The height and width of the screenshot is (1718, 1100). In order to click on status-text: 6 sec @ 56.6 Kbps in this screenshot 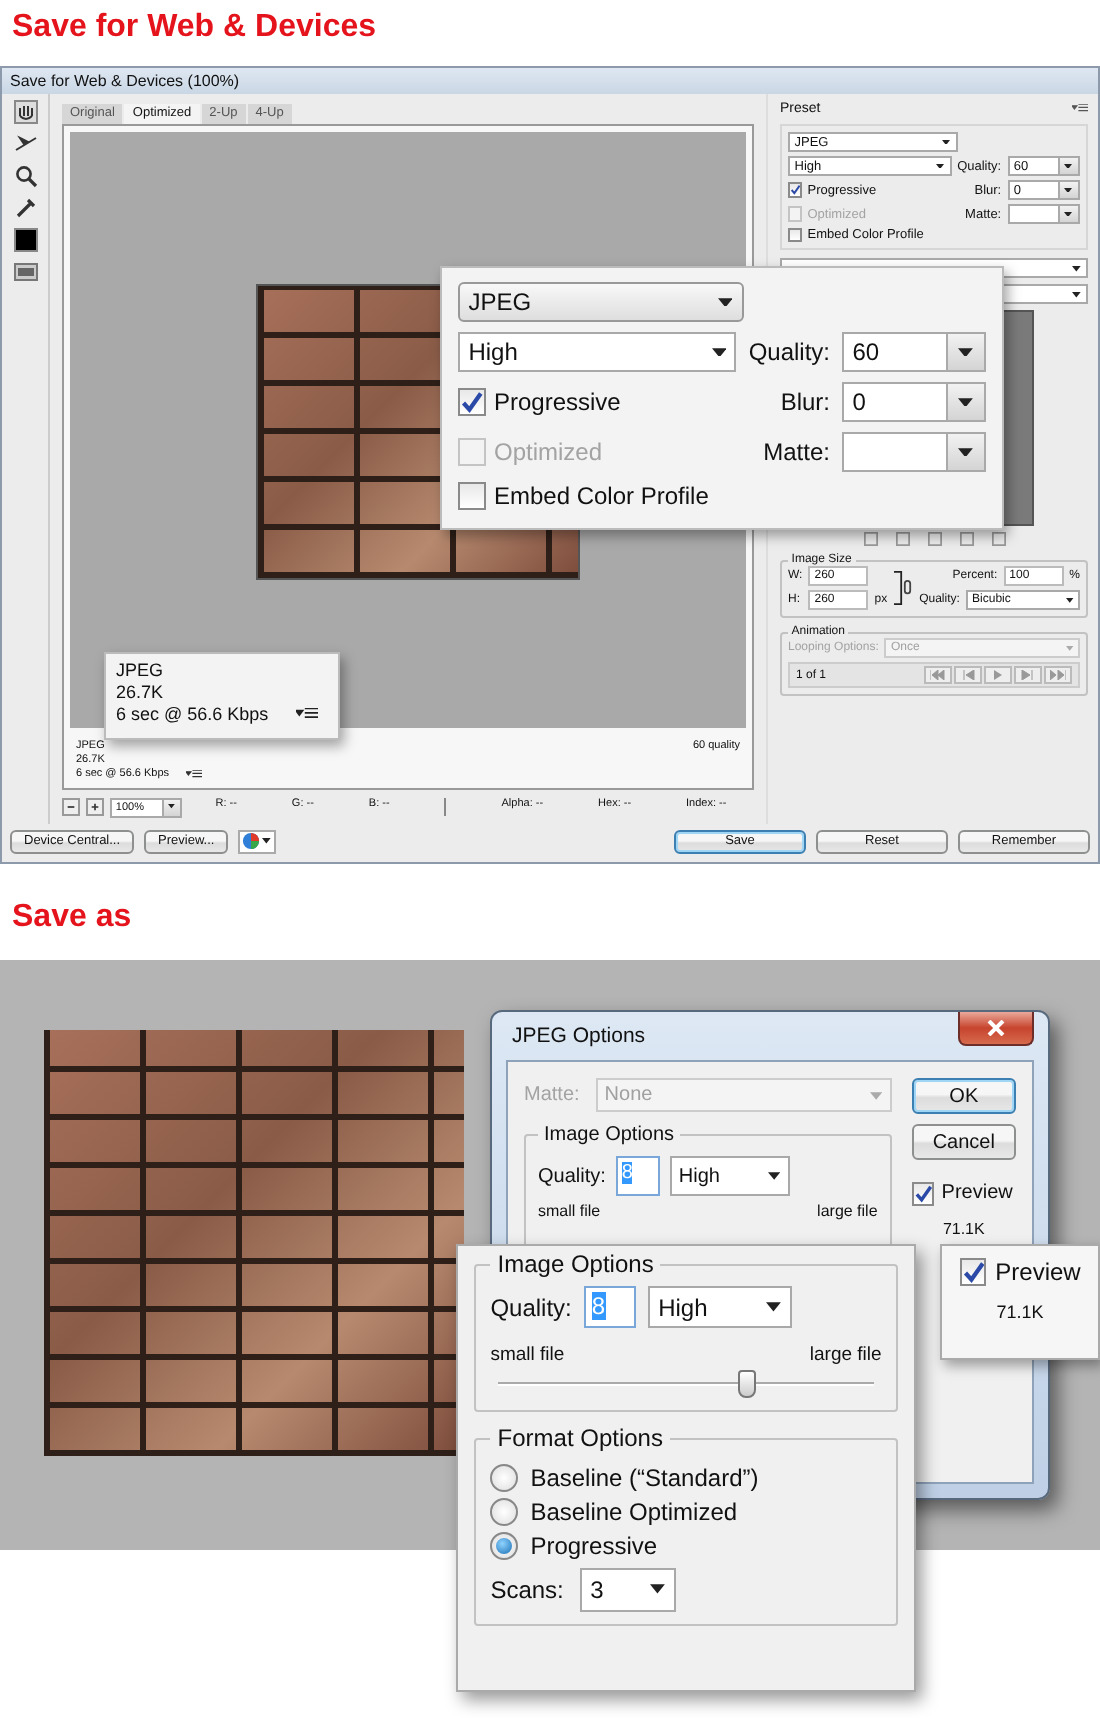, I will do `click(192, 714)`.